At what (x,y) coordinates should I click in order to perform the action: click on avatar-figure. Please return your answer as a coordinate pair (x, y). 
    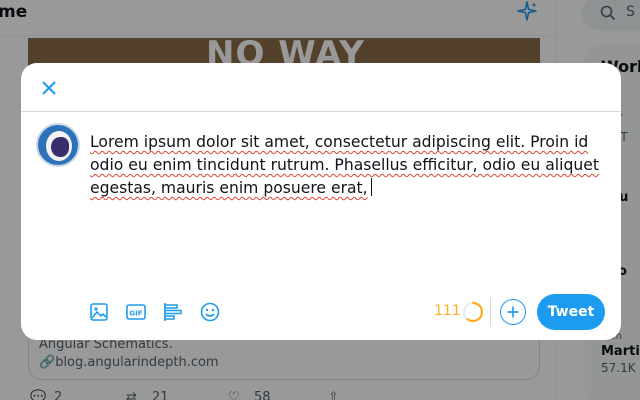
    Looking at the image, I should click on (60, 147).